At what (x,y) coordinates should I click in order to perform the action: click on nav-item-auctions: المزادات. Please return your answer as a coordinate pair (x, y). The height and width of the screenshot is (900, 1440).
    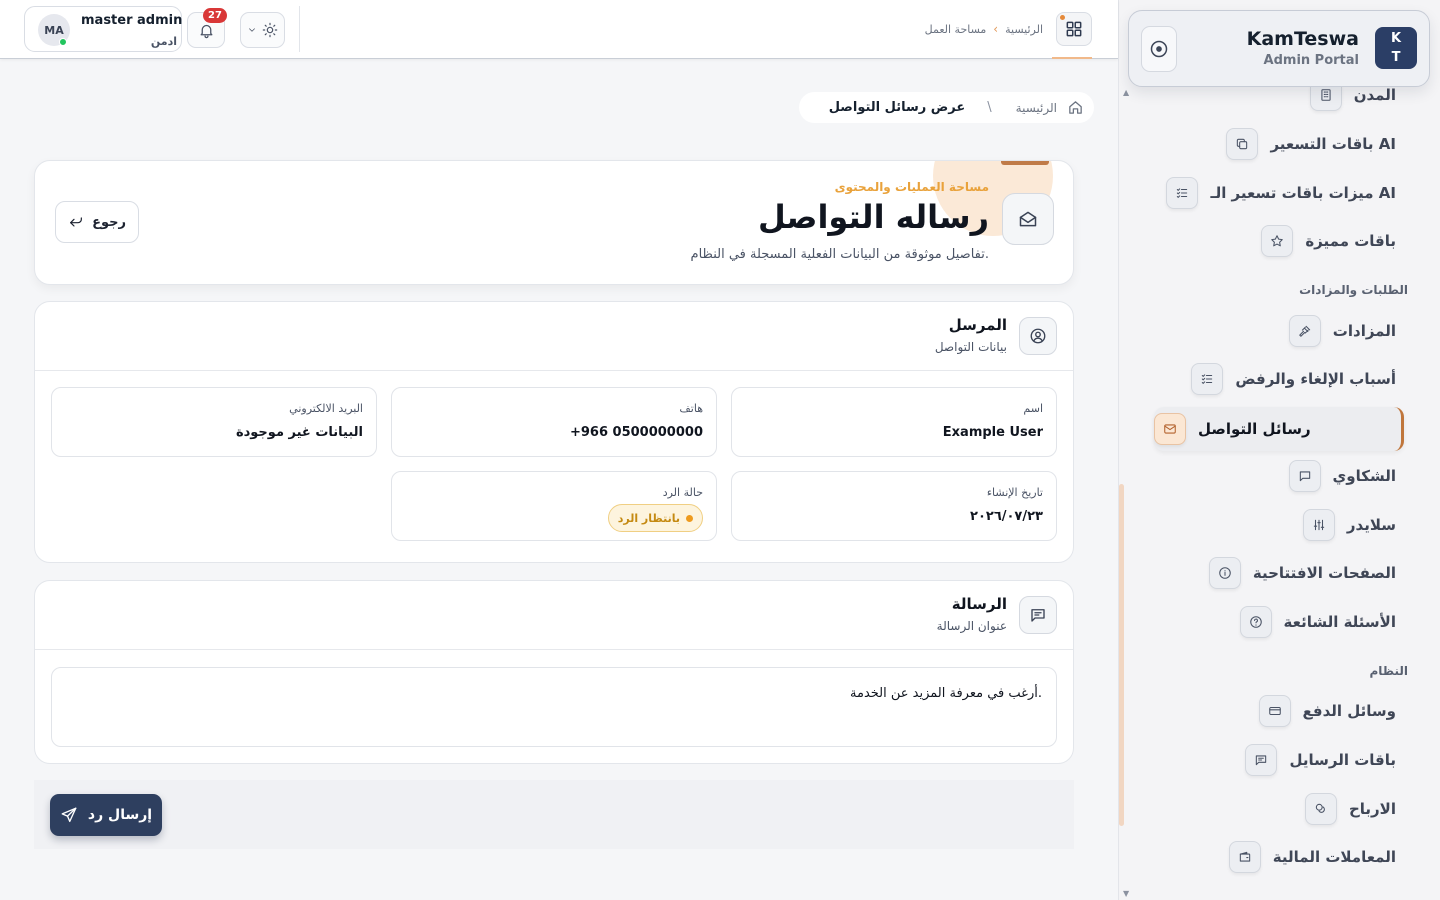
    Looking at the image, I should click on (1342, 331).